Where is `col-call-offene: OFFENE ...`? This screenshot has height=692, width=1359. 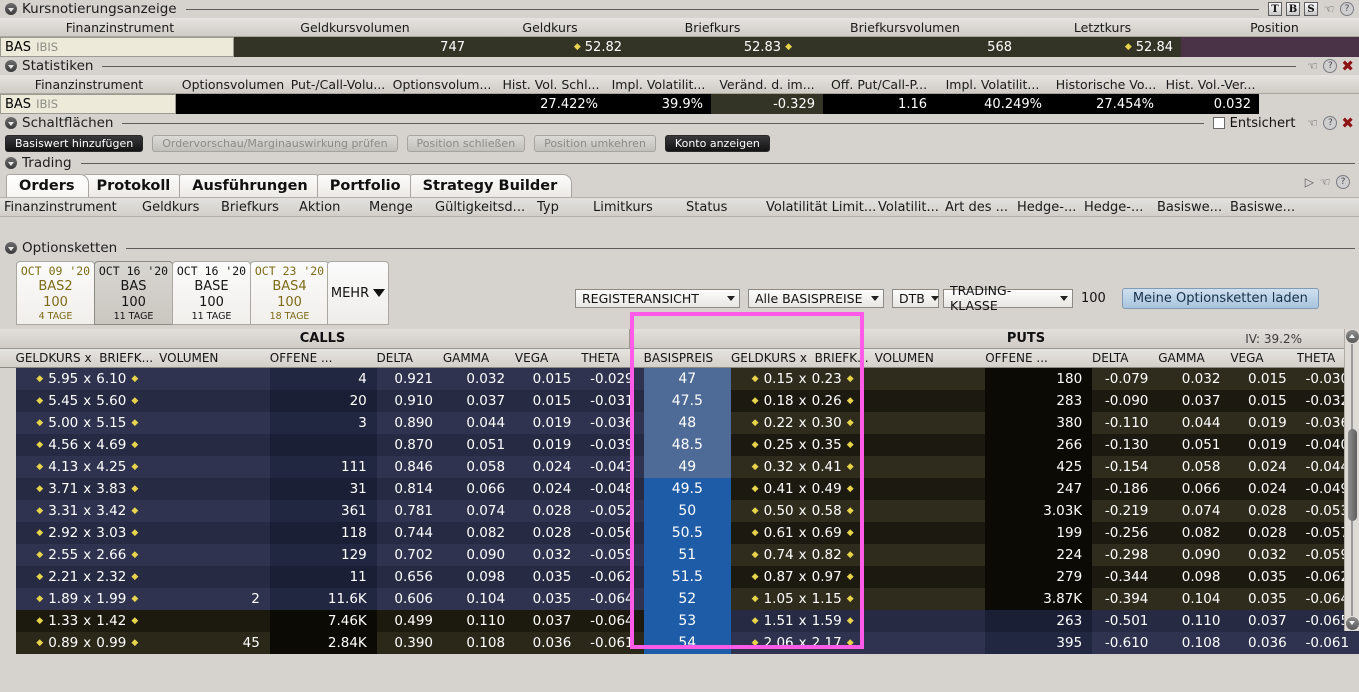 col-call-offene: OFFENE ... is located at coordinates (323, 358).